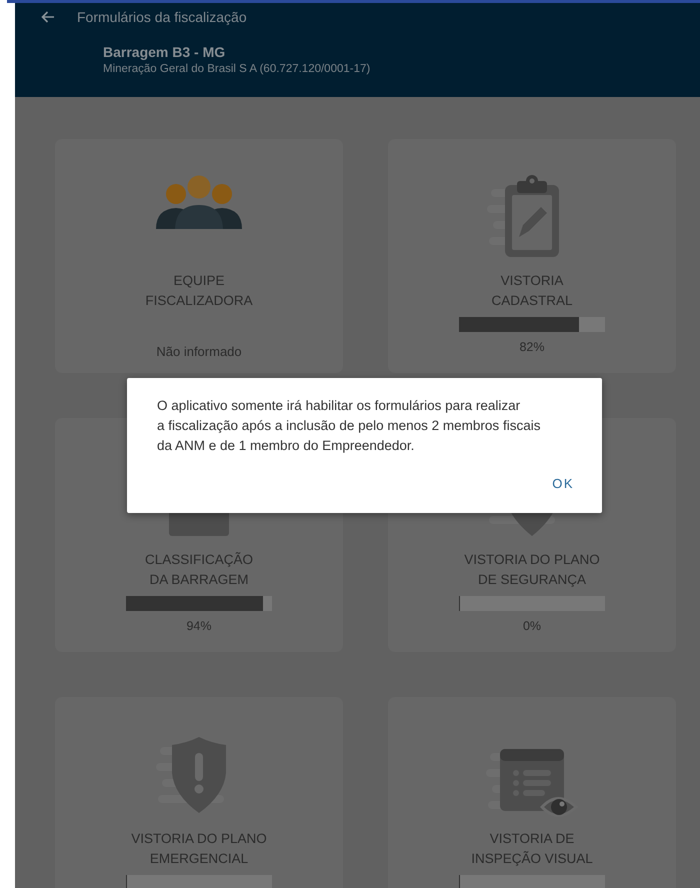 The width and height of the screenshot is (700, 888). I want to click on form-card: VISTORIA CADASTRAL 82%, so click(532, 256).